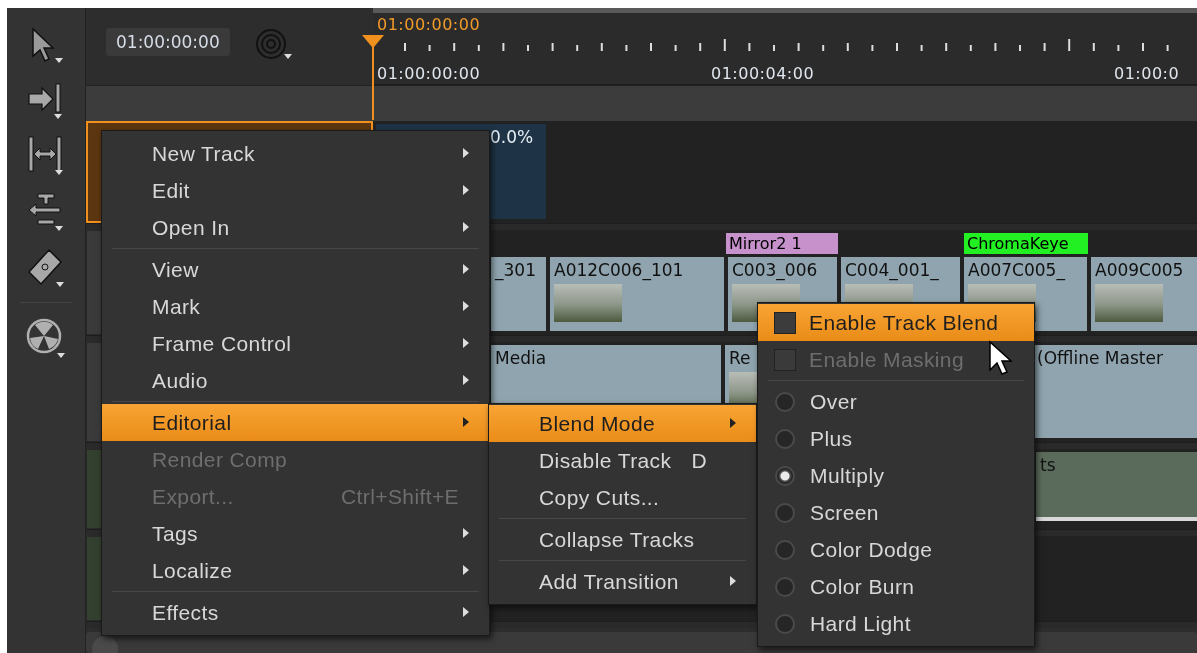 This screenshot has width=1197, height=653. I want to click on menu-item: Effects, so click(295, 612).